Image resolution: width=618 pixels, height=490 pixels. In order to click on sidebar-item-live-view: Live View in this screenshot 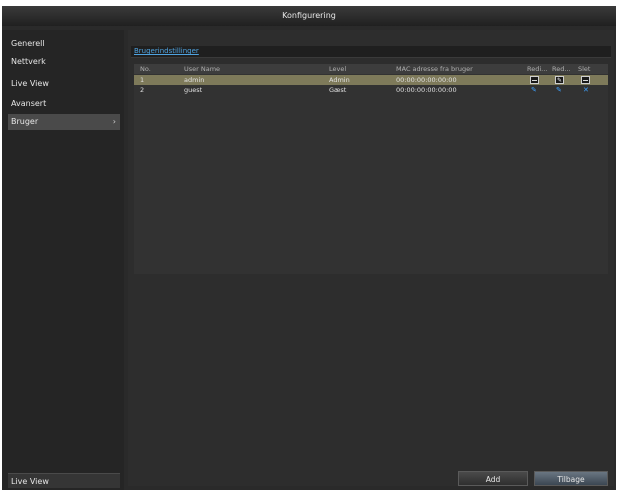, I will do `click(64, 84)`.